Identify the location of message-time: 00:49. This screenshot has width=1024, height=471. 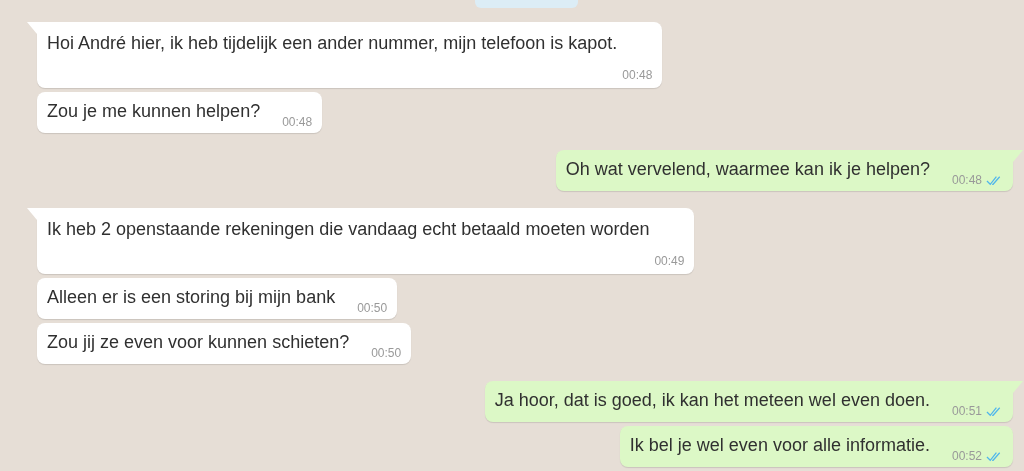
(669, 261).